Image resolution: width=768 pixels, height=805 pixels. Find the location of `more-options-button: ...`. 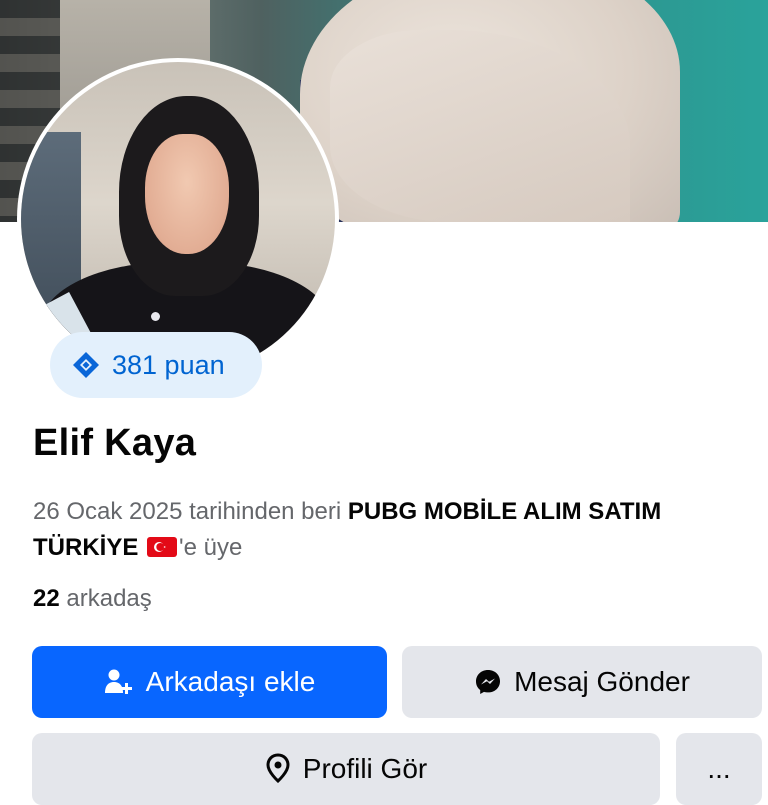

more-options-button: ... is located at coordinates (719, 769).